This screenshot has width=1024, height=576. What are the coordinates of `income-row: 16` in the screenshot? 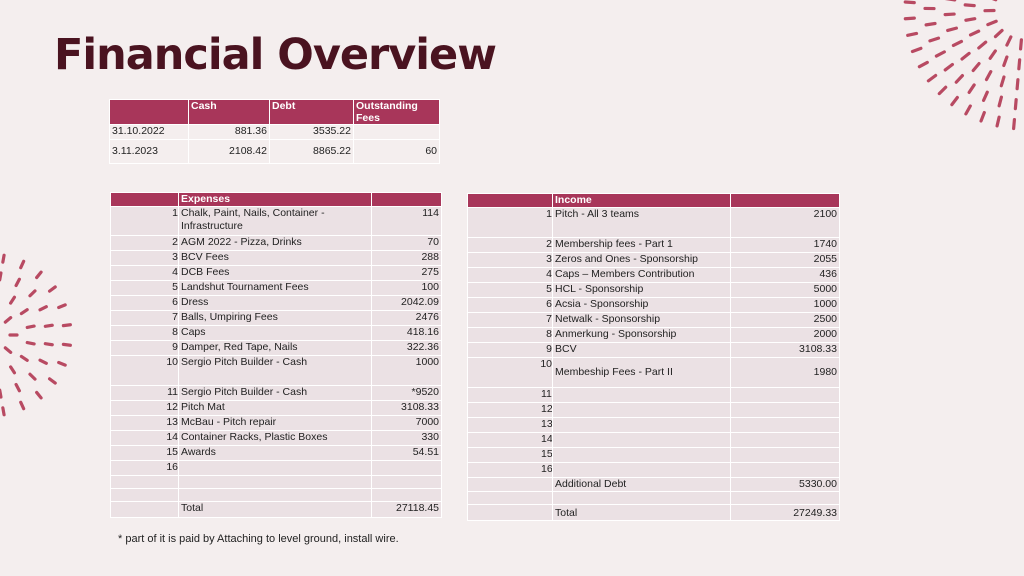 It's located at (653, 470).